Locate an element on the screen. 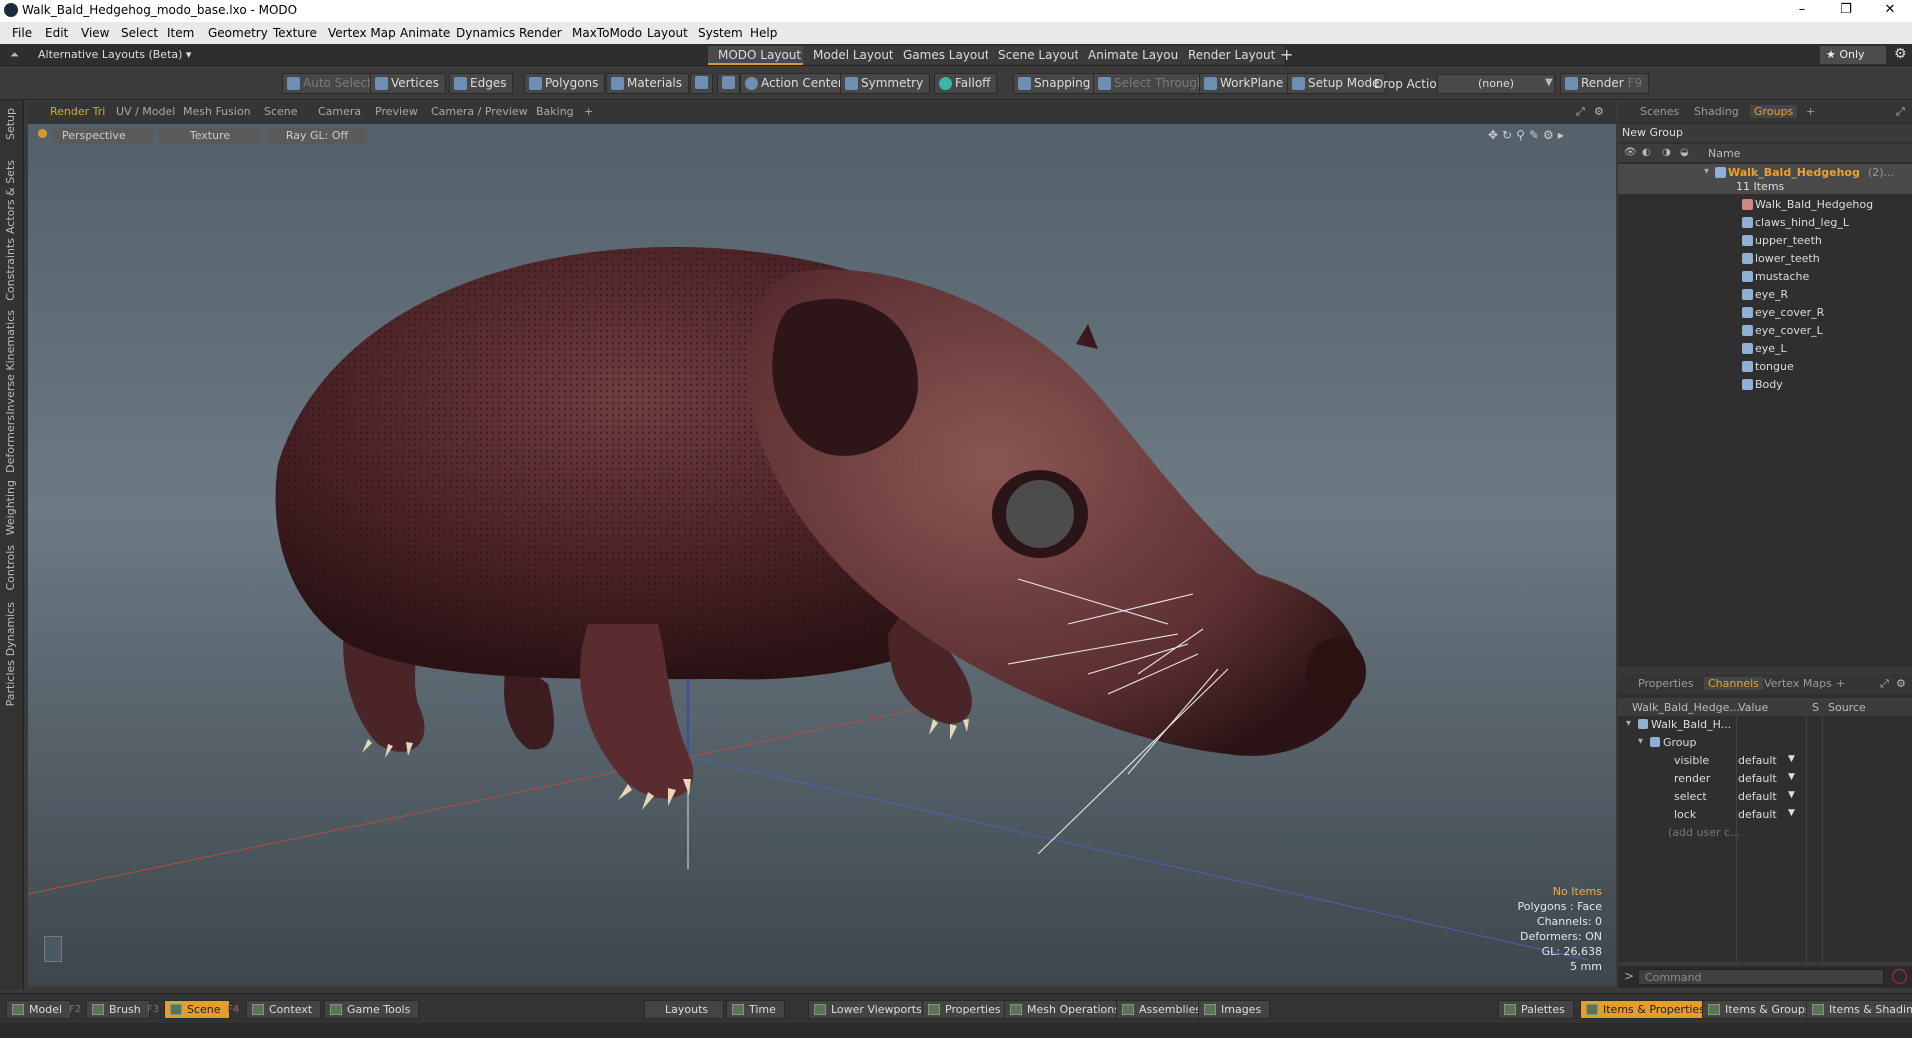  record-icon is located at coordinates (1899, 976).